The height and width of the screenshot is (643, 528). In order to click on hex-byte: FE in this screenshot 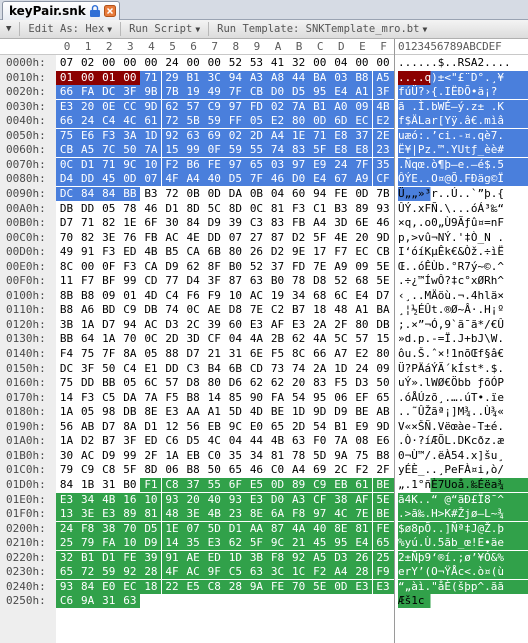, I will do `click(340, 194)`.